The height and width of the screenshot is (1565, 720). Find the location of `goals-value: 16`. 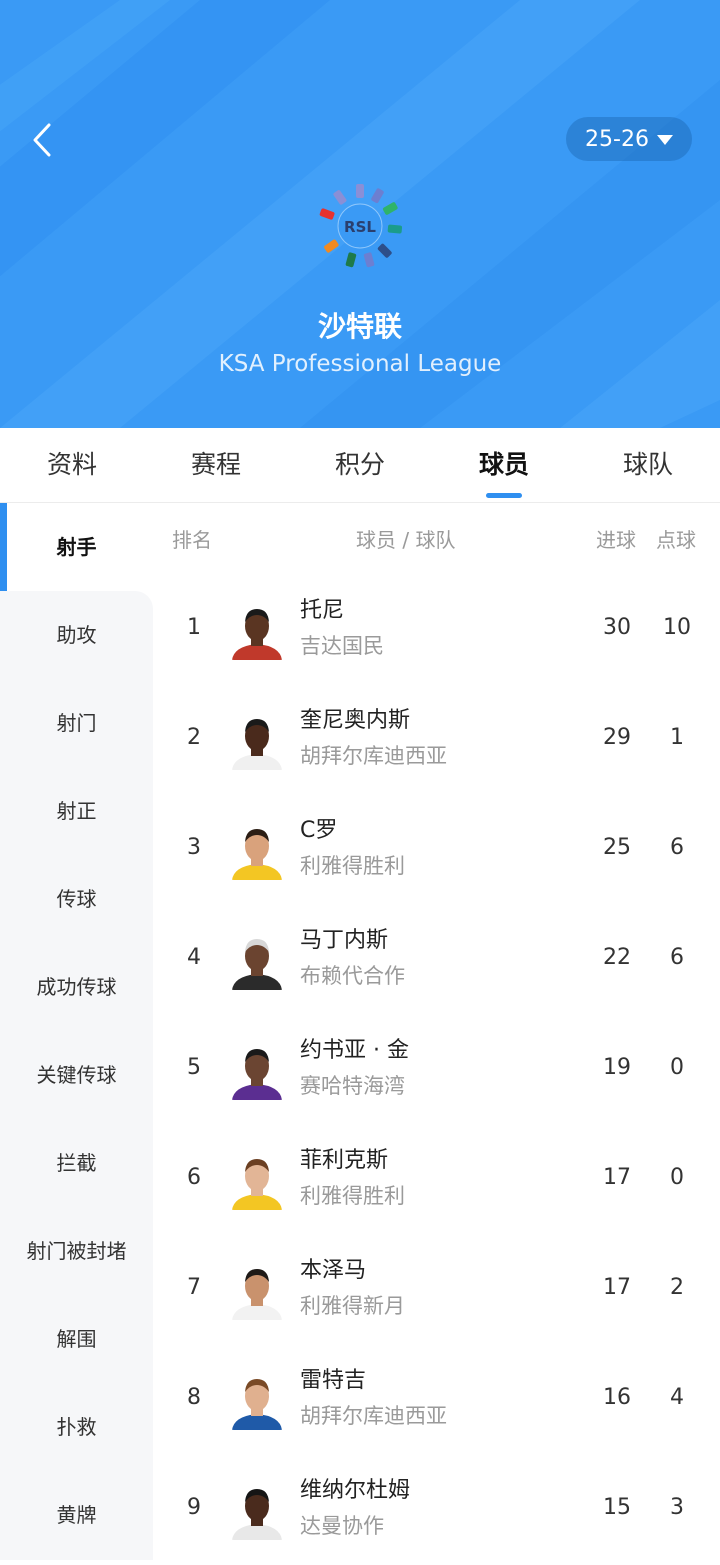

goals-value: 16 is located at coordinates (617, 1397).